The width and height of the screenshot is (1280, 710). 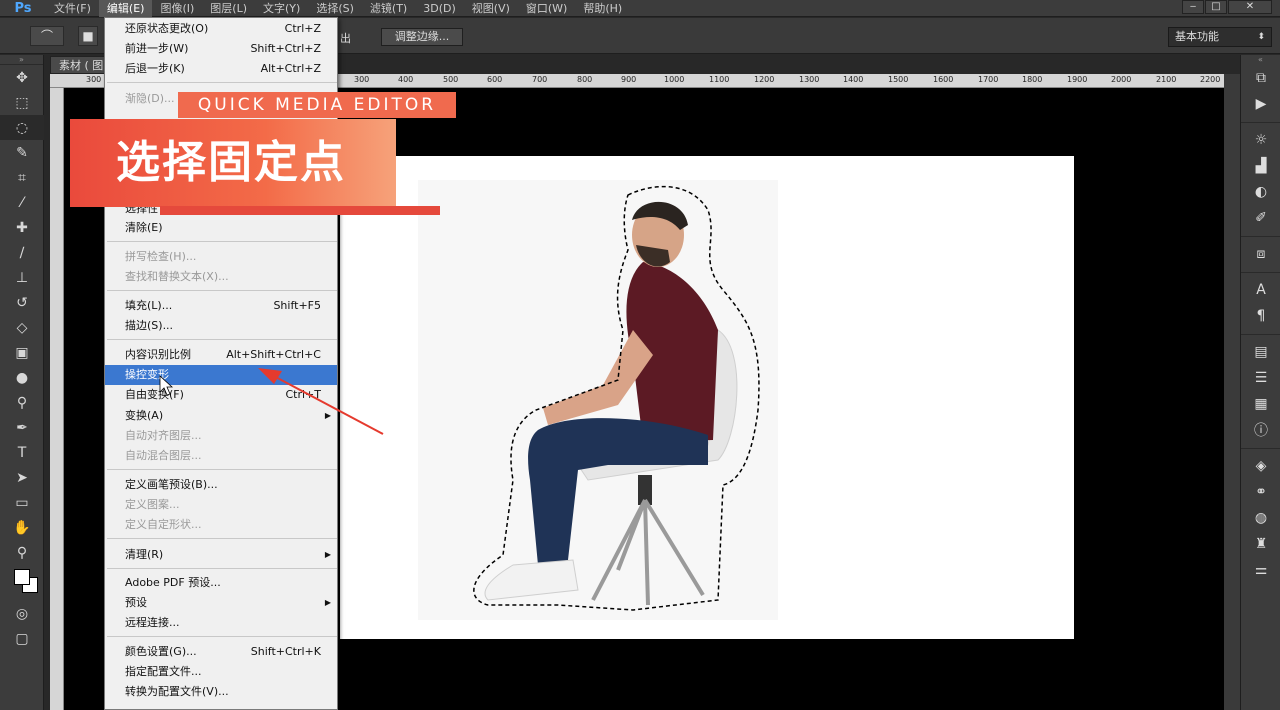 What do you see at coordinates (1260, 378) in the screenshot?
I see `notes-icon: ☰` at bounding box center [1260, 378].